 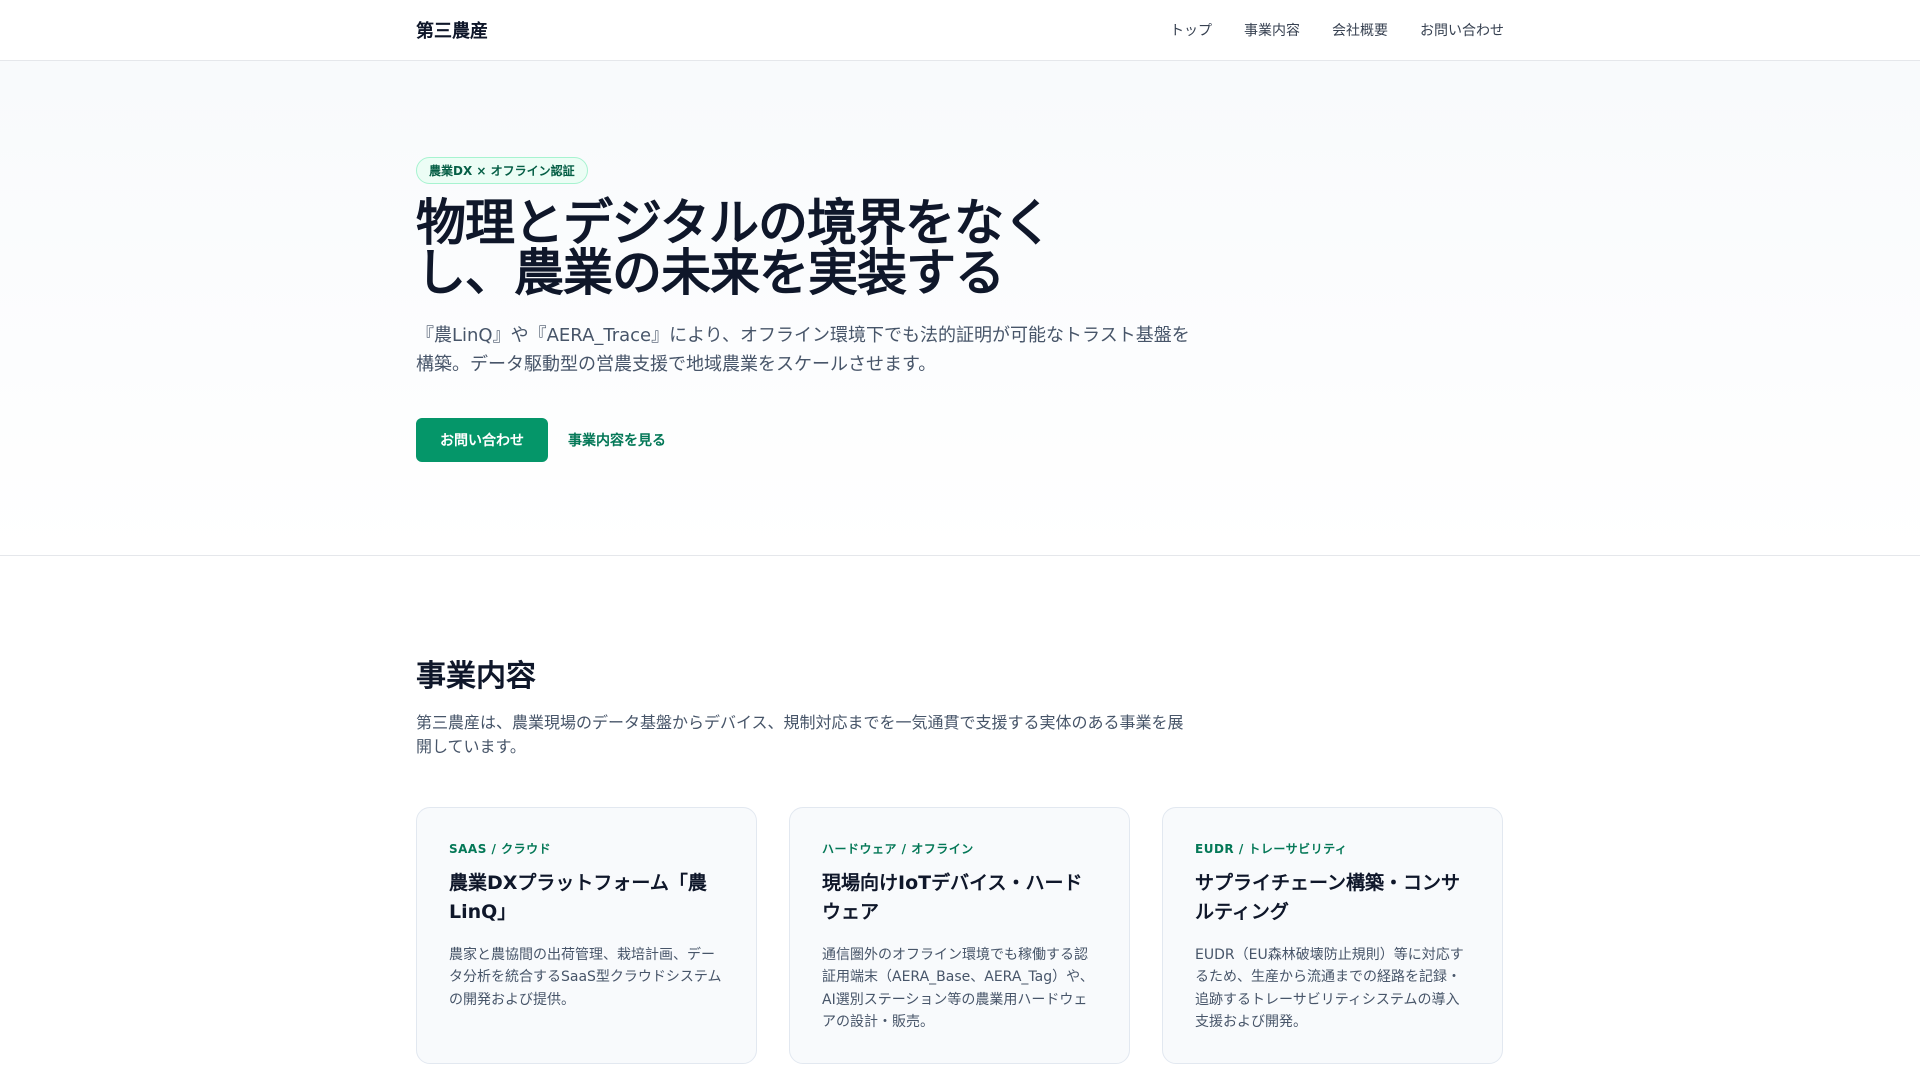 What do you see at coordinates (502, 170) in the screenshot?
I see `hero-badge: 農業DX × オフライン認証` at bounding box center [502, 170].